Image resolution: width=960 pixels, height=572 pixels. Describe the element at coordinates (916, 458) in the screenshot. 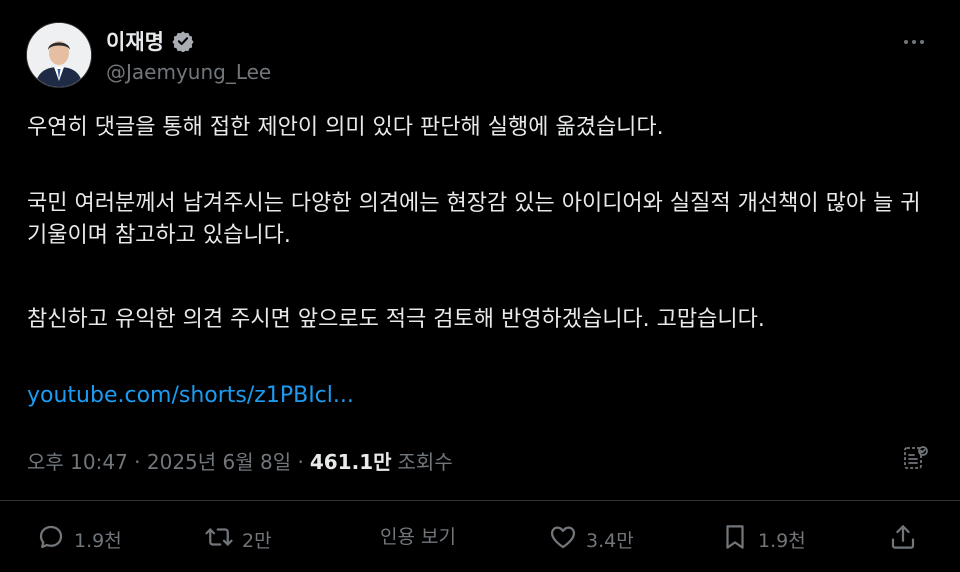

I see `analytics-icon` at that location.